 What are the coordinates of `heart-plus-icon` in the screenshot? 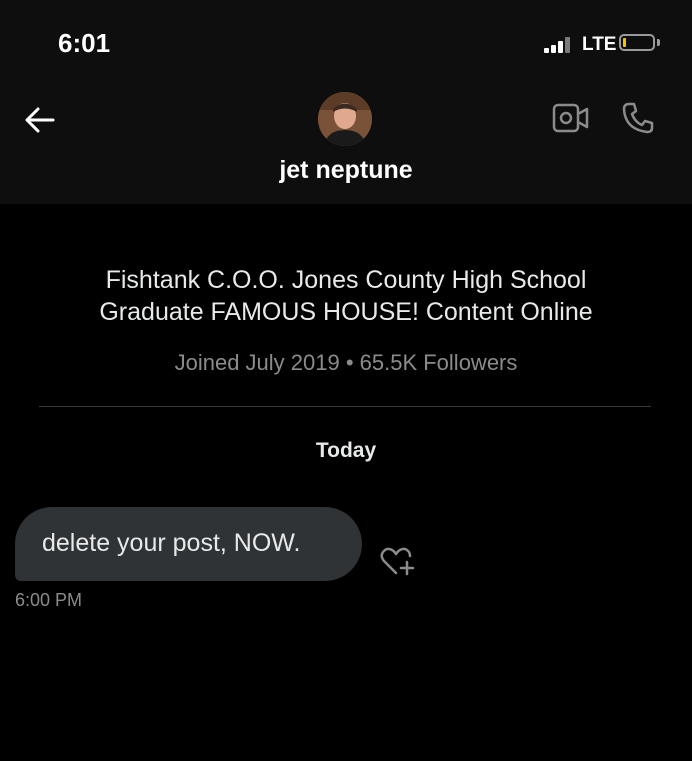 It's located at (397, 561).